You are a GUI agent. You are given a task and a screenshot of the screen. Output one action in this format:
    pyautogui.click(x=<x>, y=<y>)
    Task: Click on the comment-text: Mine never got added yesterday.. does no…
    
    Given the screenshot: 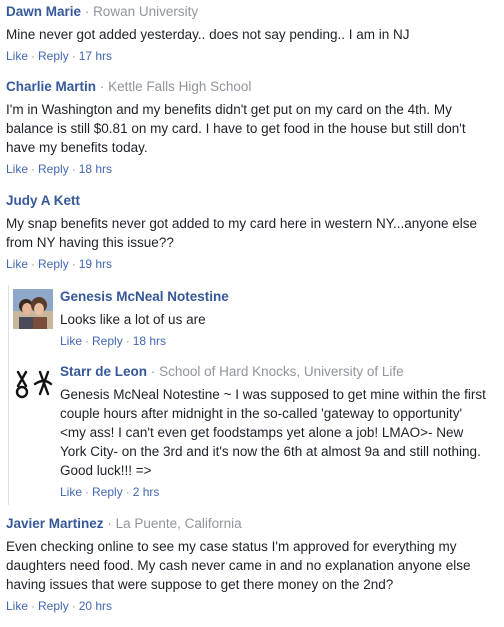 What is the action you would take?
    pyautogui.click(x=208, y=34)
    